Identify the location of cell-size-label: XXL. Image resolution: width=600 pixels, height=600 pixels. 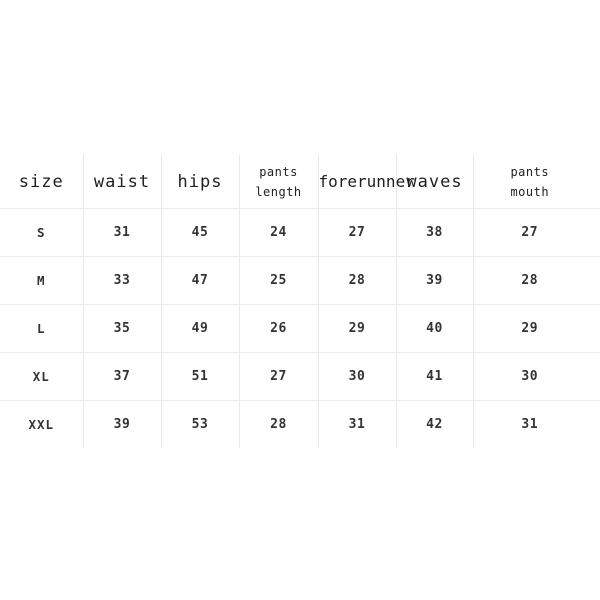
(42, 424).